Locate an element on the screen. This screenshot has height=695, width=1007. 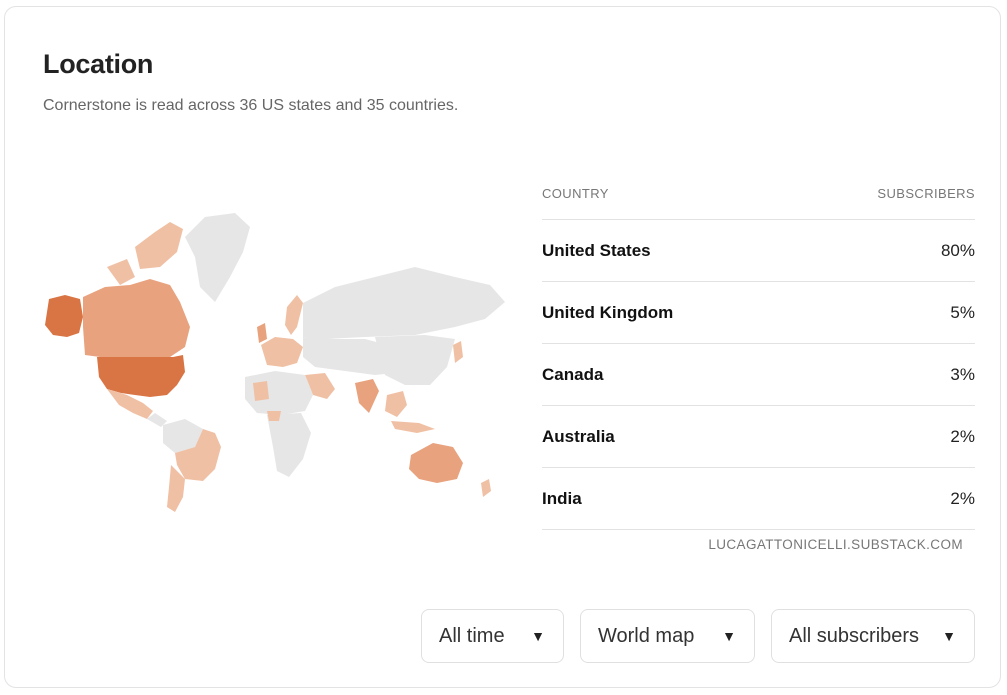
map-new-zealand is located at coordinates (486, 488).